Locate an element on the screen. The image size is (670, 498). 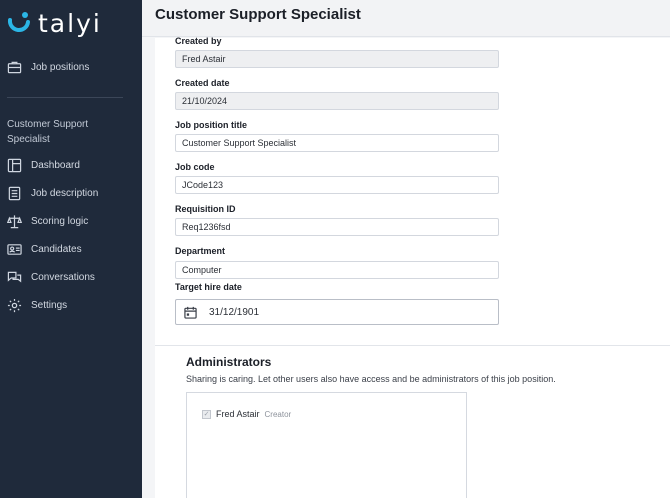
sidebar-item-job-description: Job description is located at coordinates (52, 193).